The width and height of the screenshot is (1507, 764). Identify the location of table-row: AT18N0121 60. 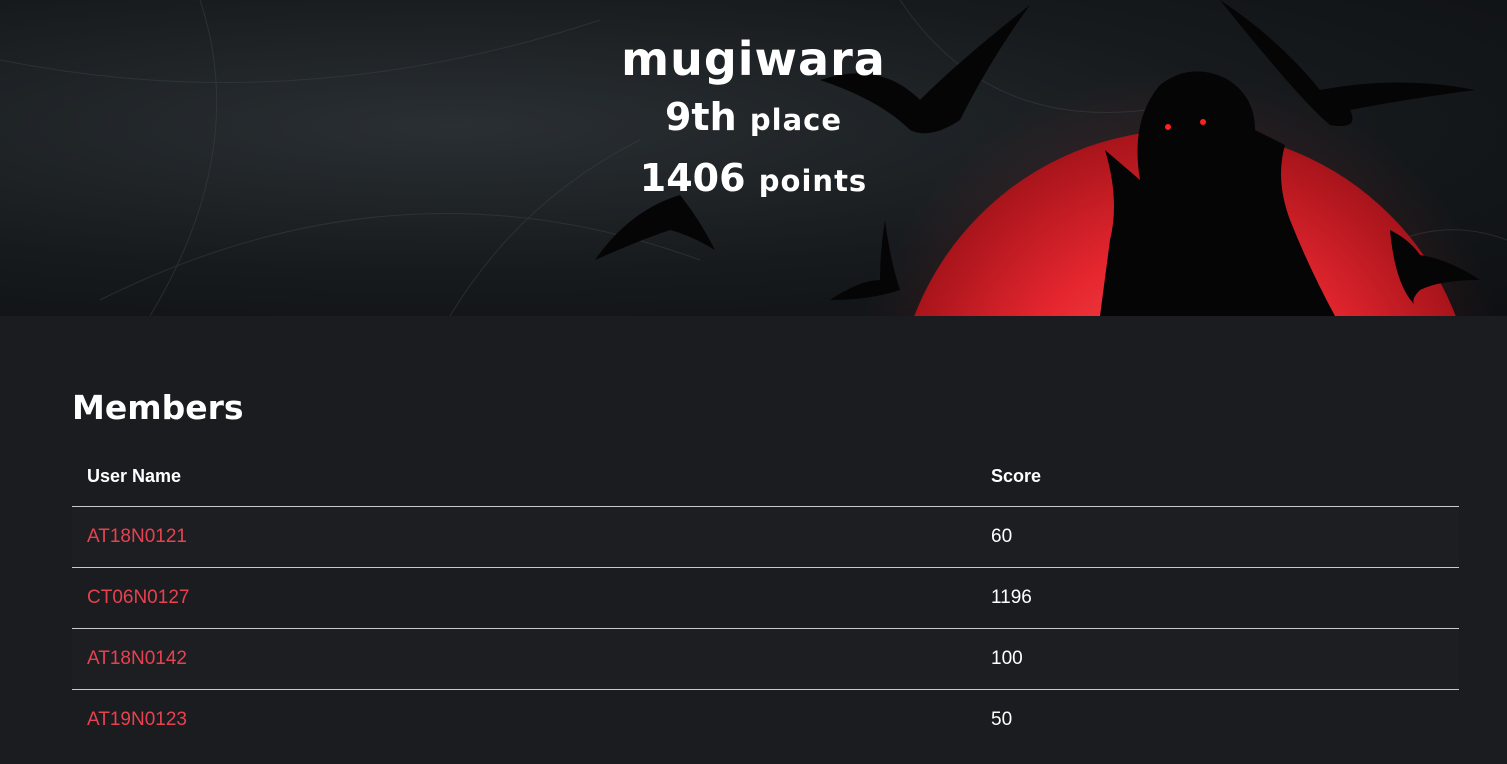
(765, 537).